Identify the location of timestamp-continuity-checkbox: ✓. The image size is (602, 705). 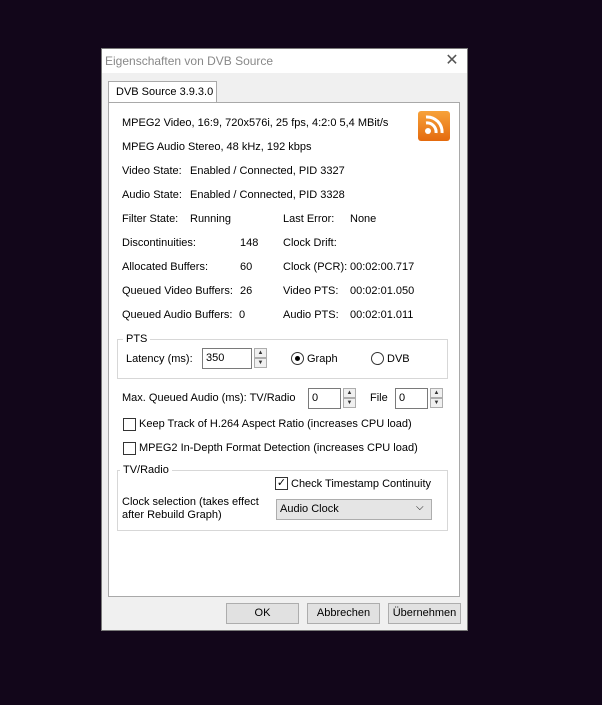
(281, 483).